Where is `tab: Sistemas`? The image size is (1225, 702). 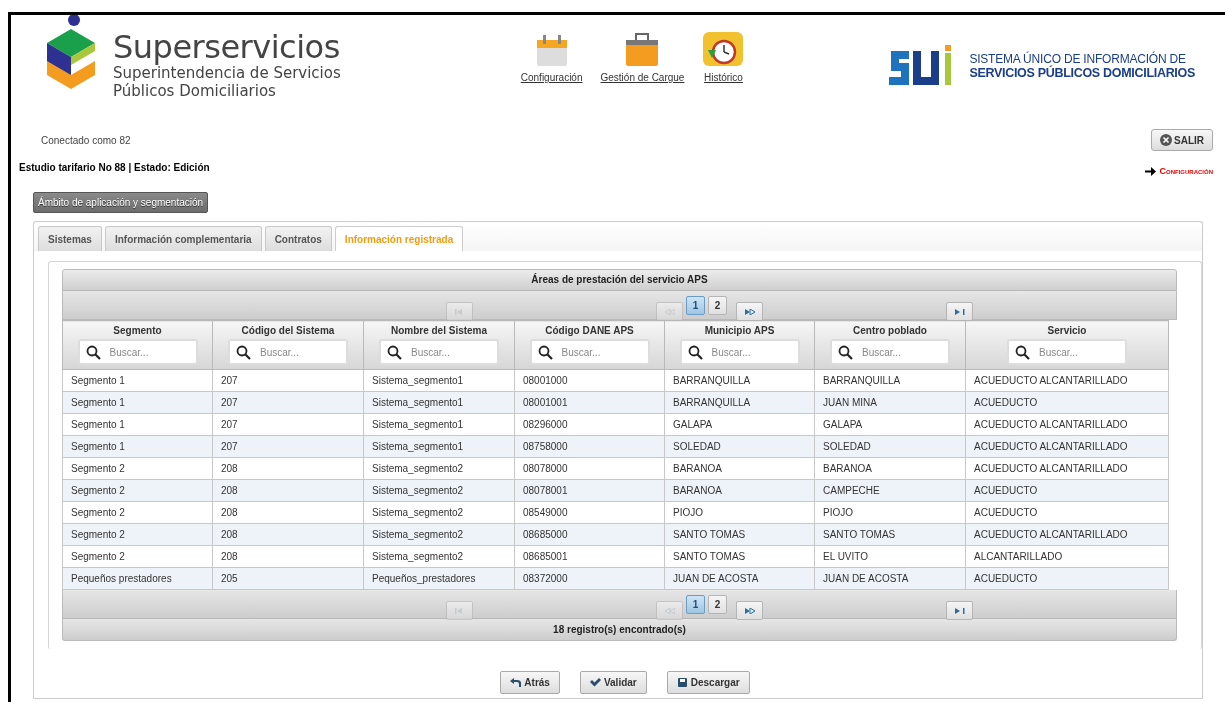 tab: Sistemas is located at coordinates (70, 238).